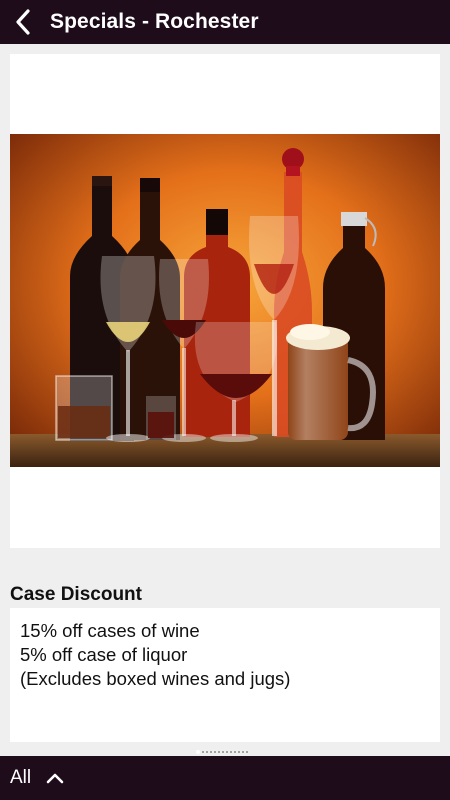 This screenshot has height=800, width=450. Describe the element at coordinates (37, 778) in the screenshot. I see `all-specials-button: All` at that location.